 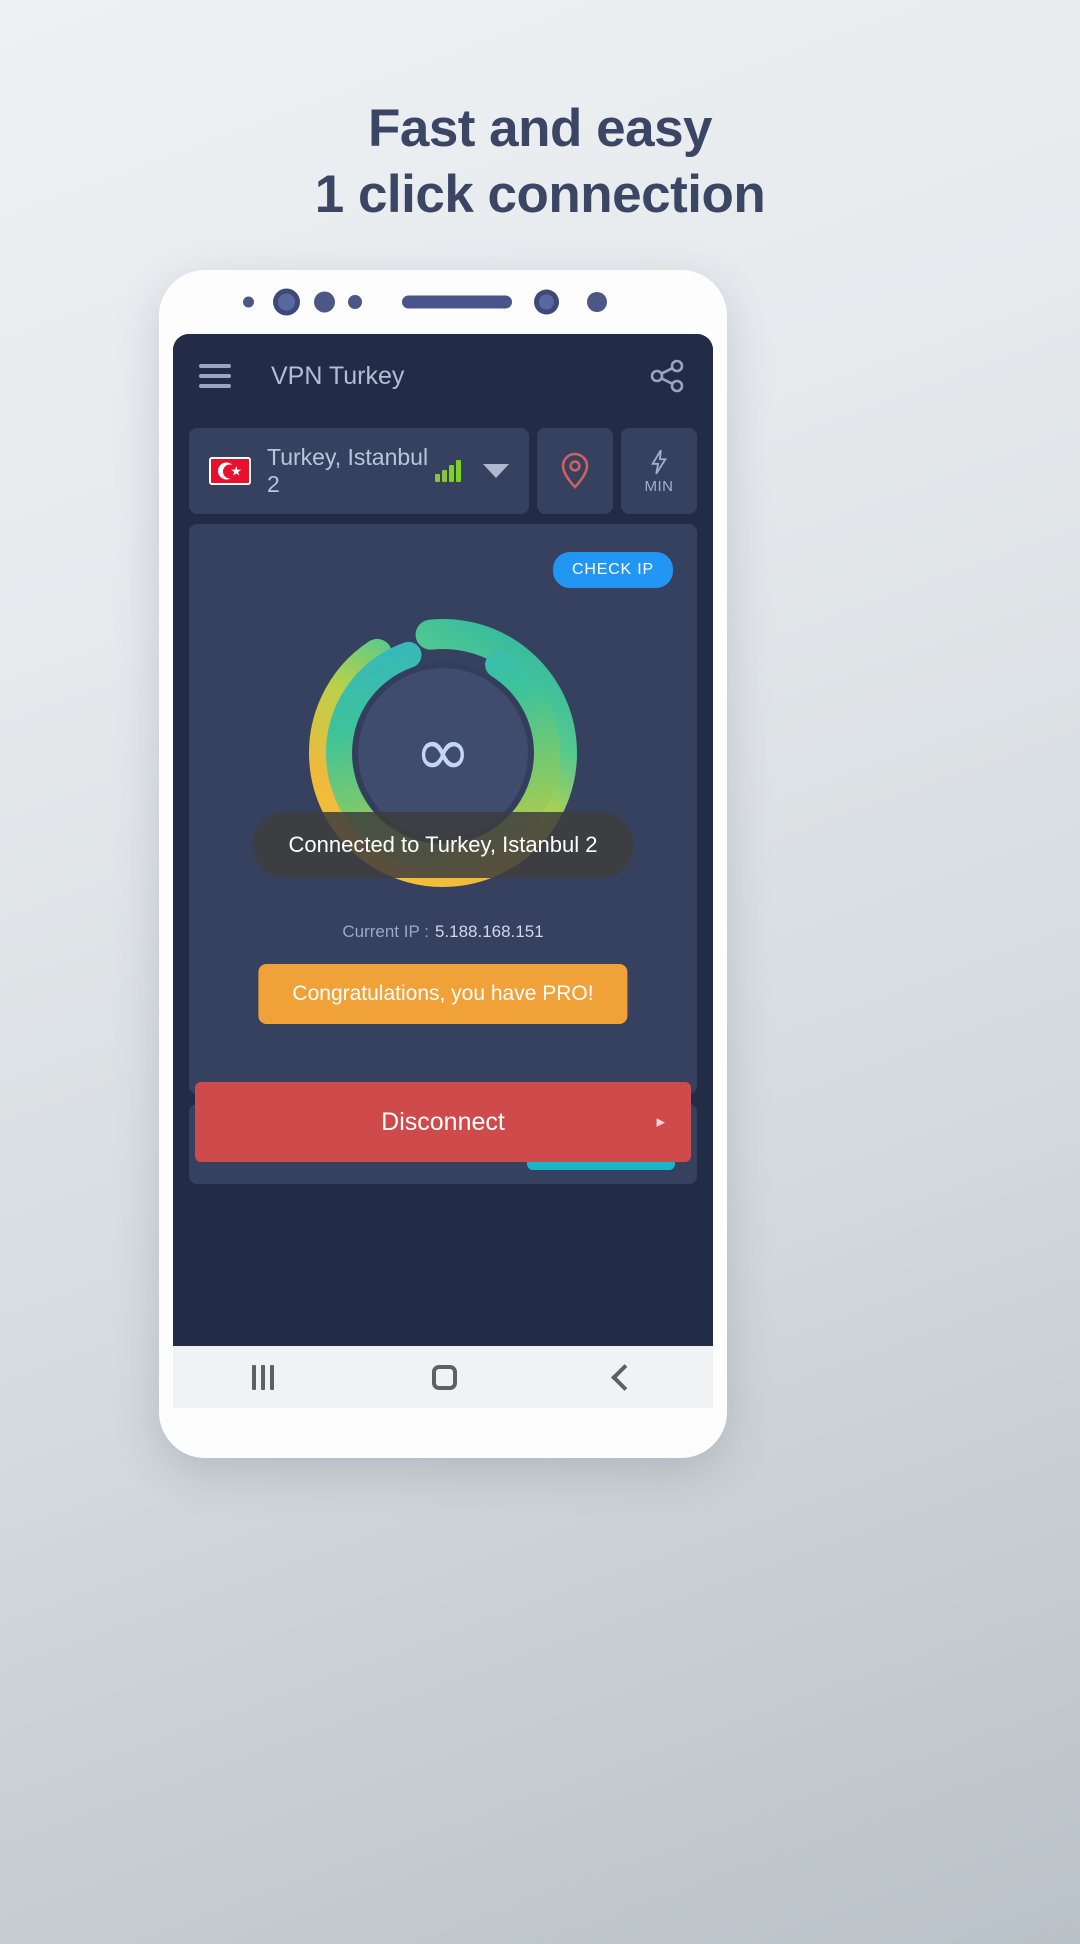 I want to click on disconnect-button: Disconnect ▸, so click(x=443, y=1122).